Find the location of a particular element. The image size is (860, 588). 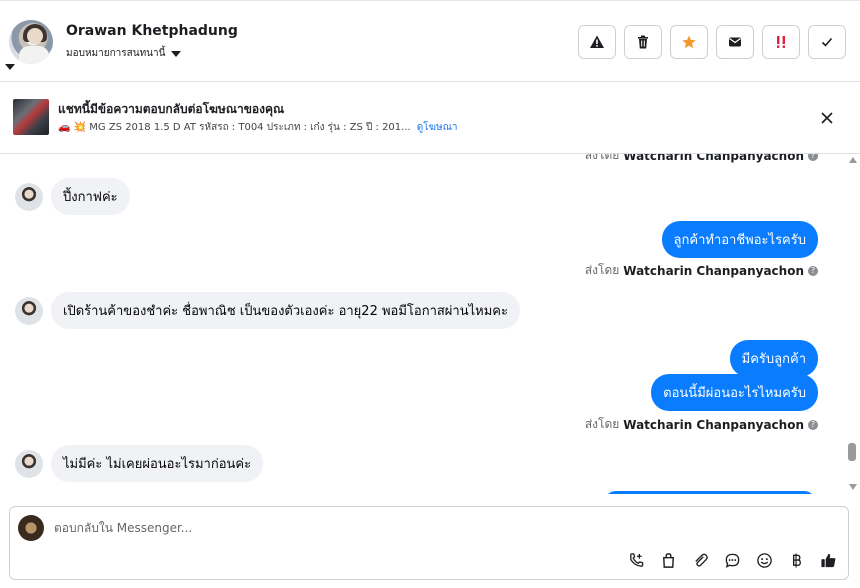

conversation-header: Orawan Khetphadung มอบหมายการสนทนานี้ is located at coordinates (430, 41).